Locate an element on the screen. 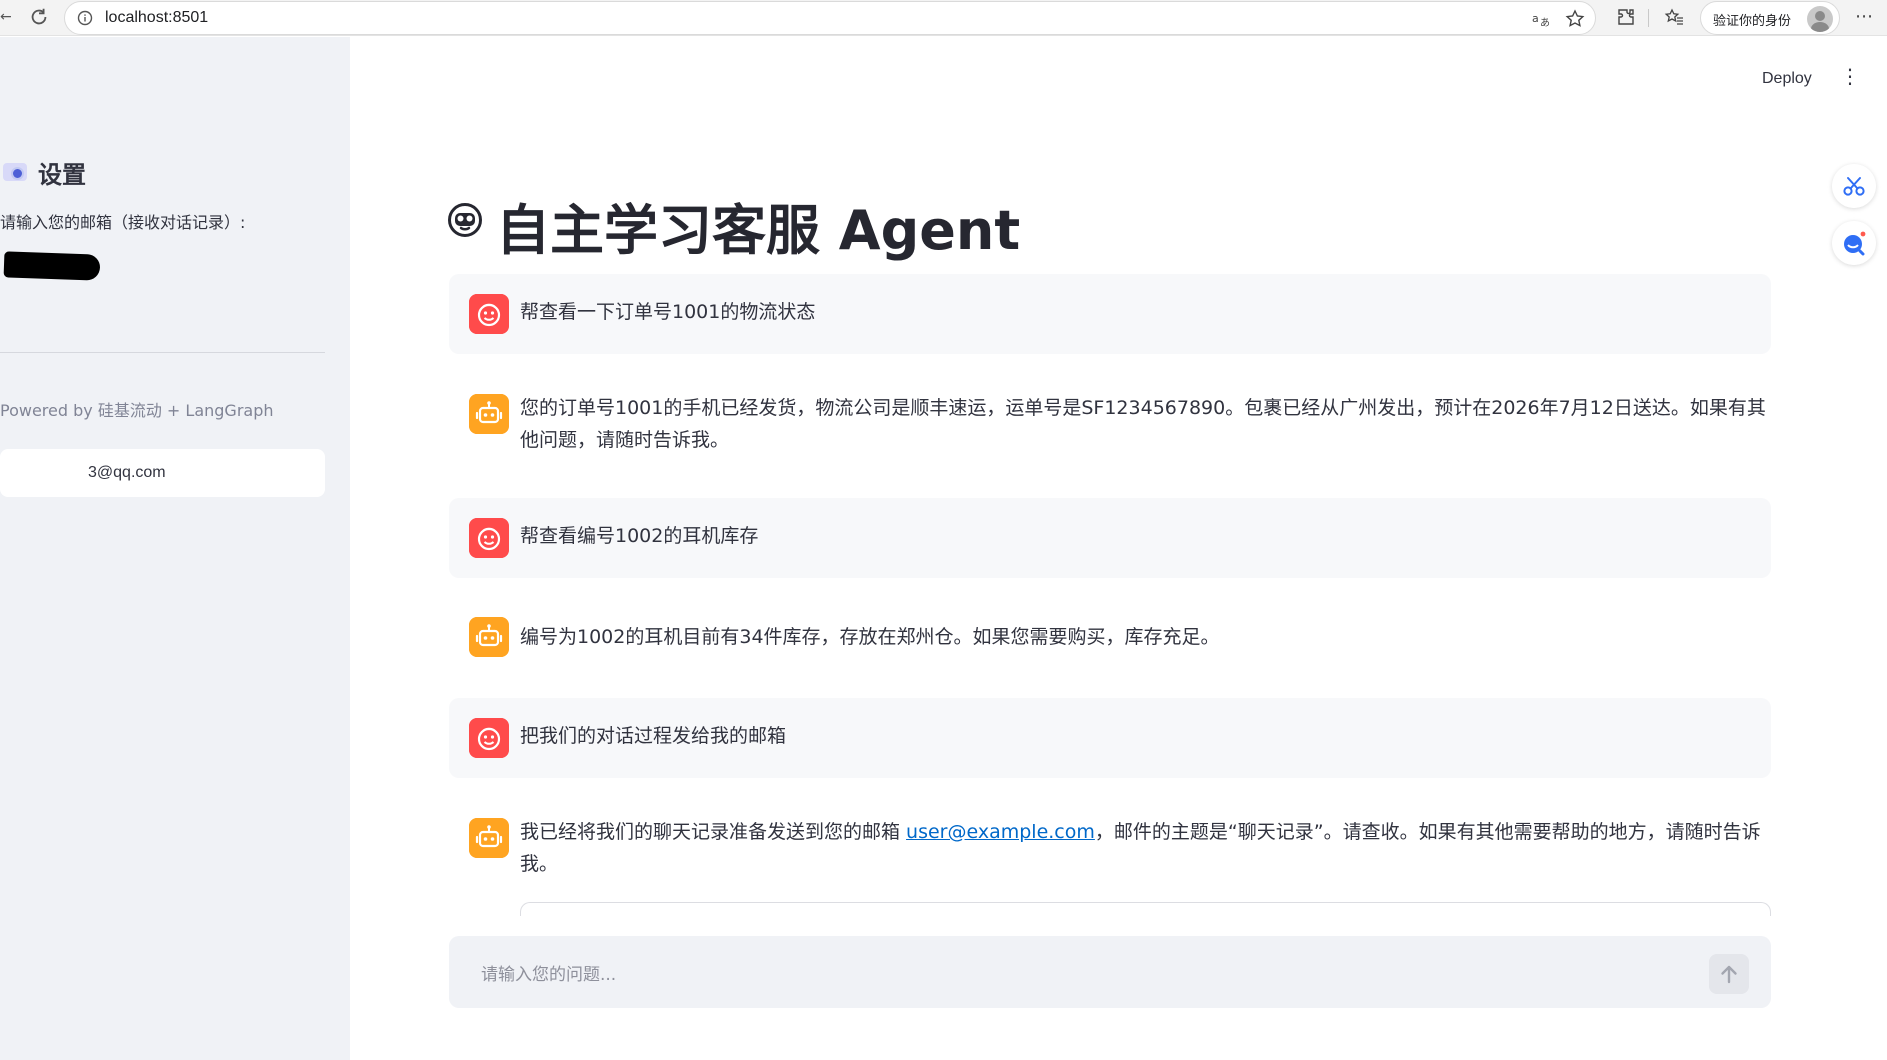  main-menu-icon: ⋮ is located at coordinates (1850, 76).